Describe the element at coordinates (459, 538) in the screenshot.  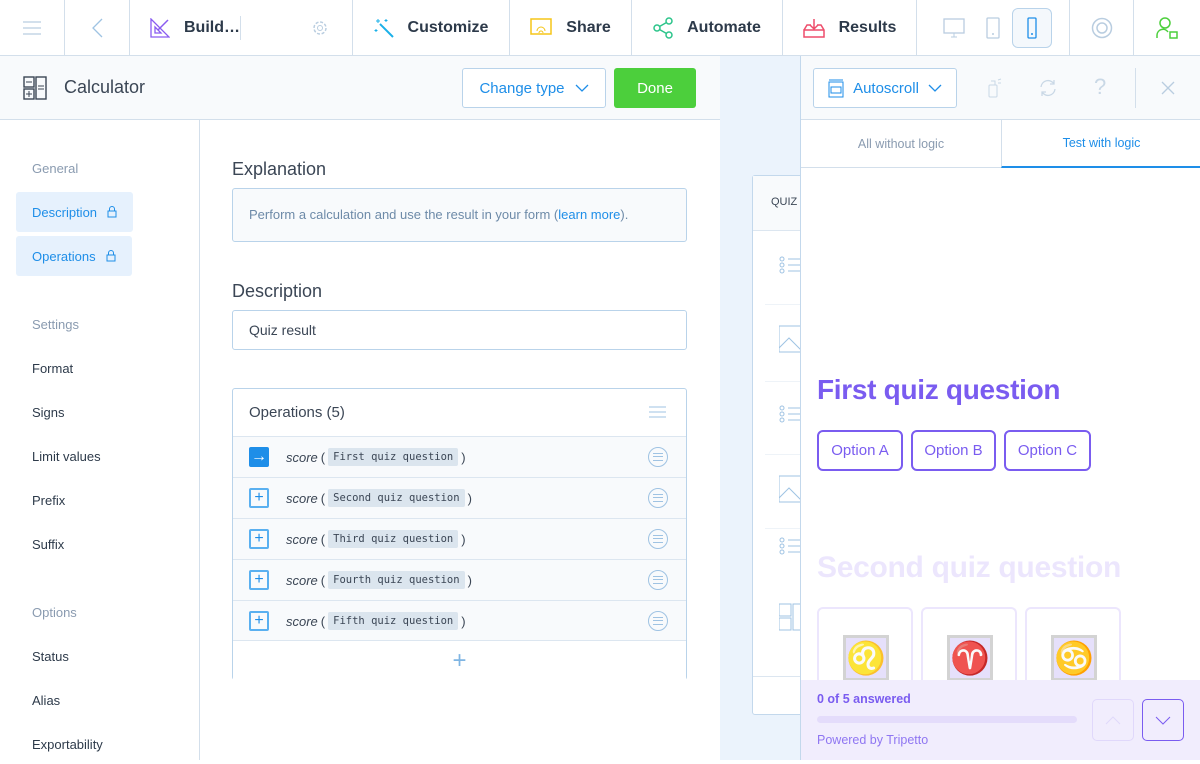
I see `operation-row: + score(Third quiz question)` at that location.